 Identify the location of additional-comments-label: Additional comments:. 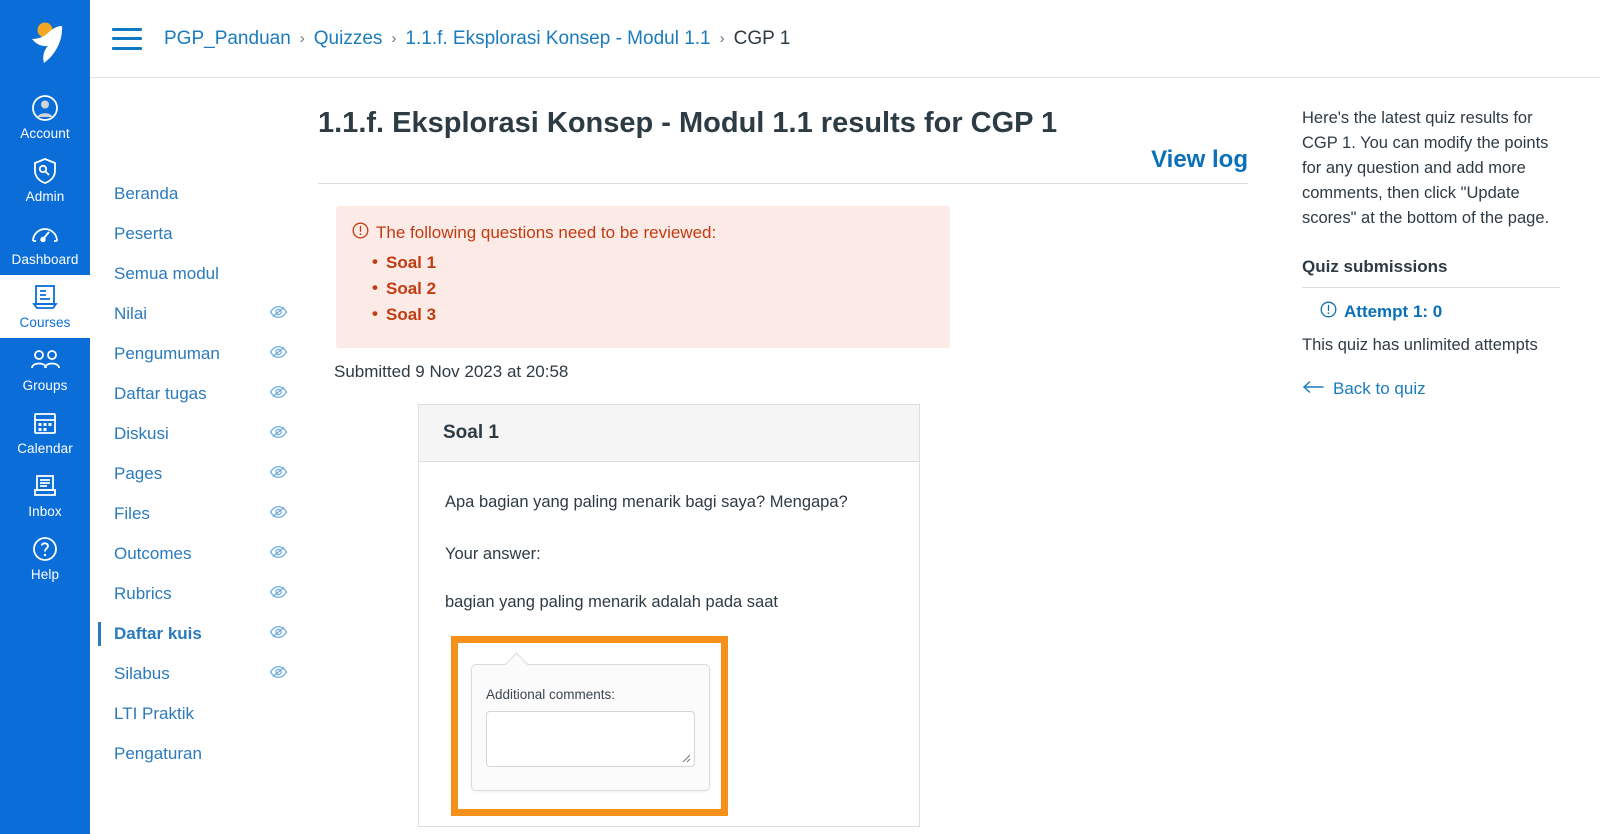
(551, 694).